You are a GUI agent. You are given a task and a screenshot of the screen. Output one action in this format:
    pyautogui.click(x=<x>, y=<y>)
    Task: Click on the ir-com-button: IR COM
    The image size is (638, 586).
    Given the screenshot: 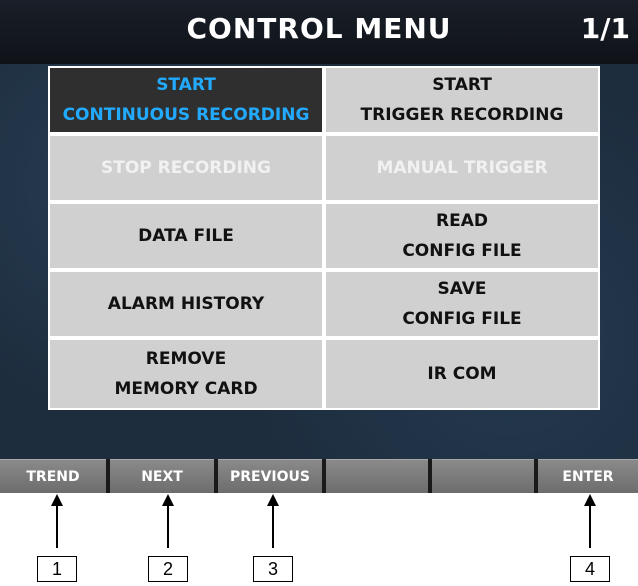 What is the action you would take?
    pyautogui.click(x=462, y=374)
    